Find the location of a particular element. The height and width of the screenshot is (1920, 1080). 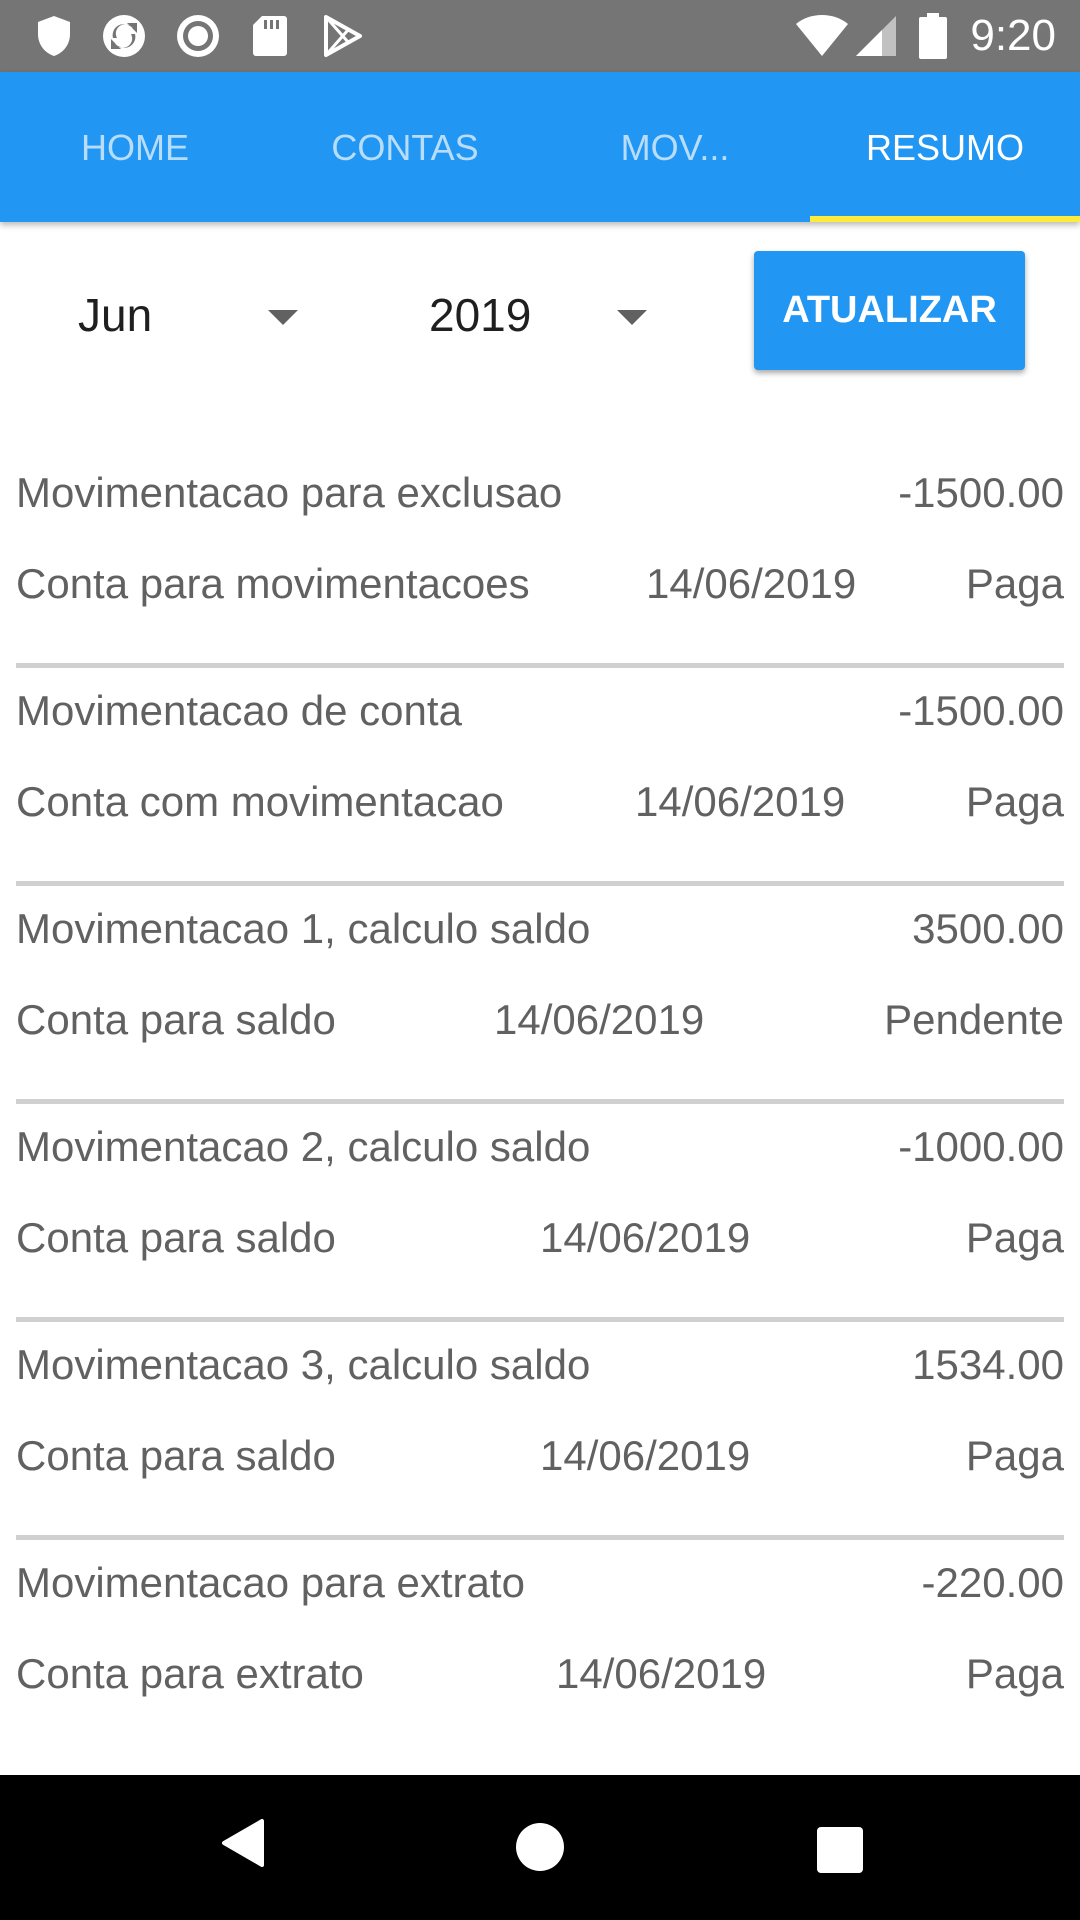

tab-bar: HOME CONTAS MOV... RESUMO is located at coordinates (540, 147).